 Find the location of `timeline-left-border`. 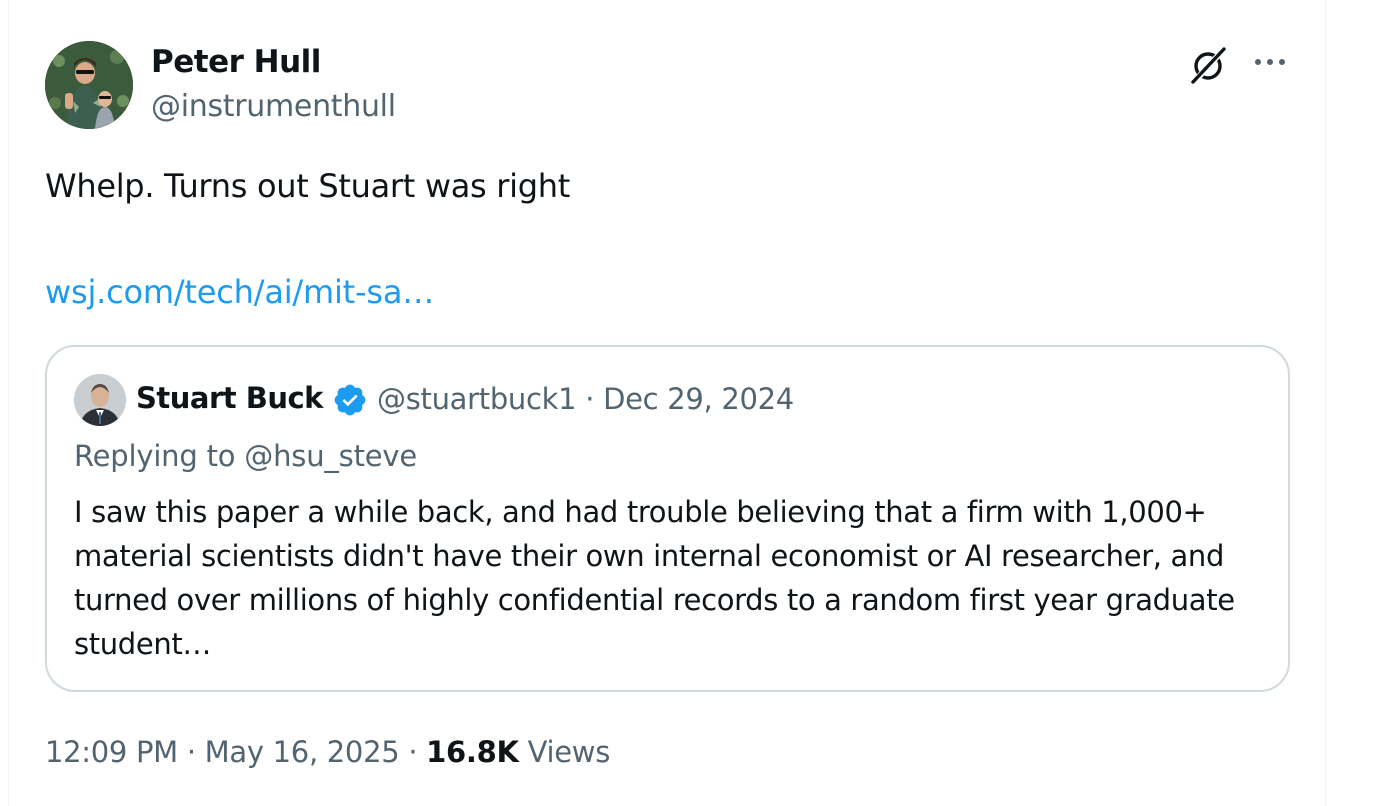

timeline-left-border is located at coordinates (8, 403).